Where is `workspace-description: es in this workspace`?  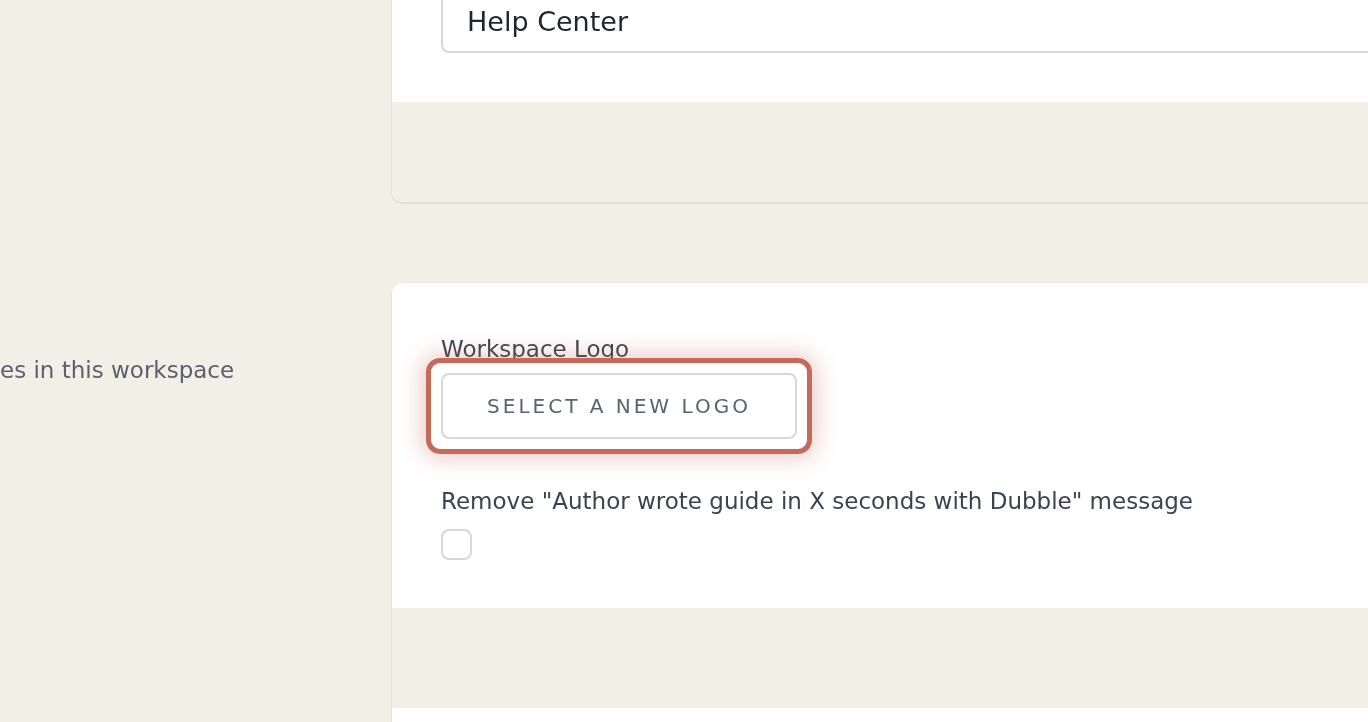
workspace-description: es in this workspace is located at coordinates (118, 370).